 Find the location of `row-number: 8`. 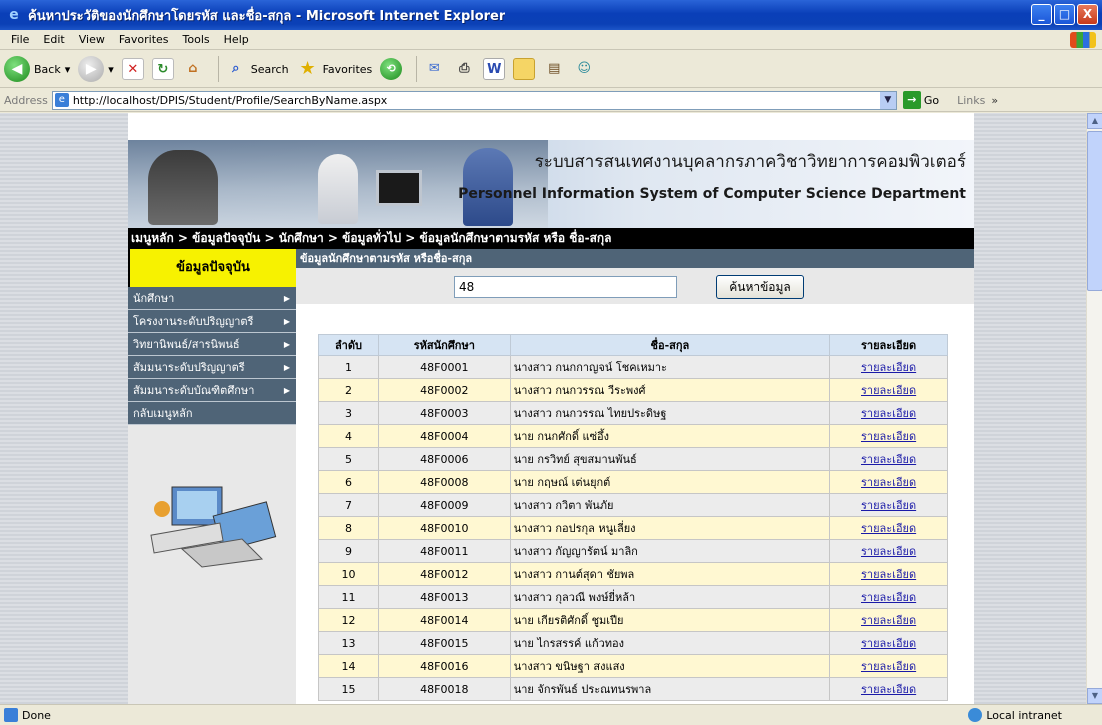

row-number: 8 is located at coordinates (348, 528).